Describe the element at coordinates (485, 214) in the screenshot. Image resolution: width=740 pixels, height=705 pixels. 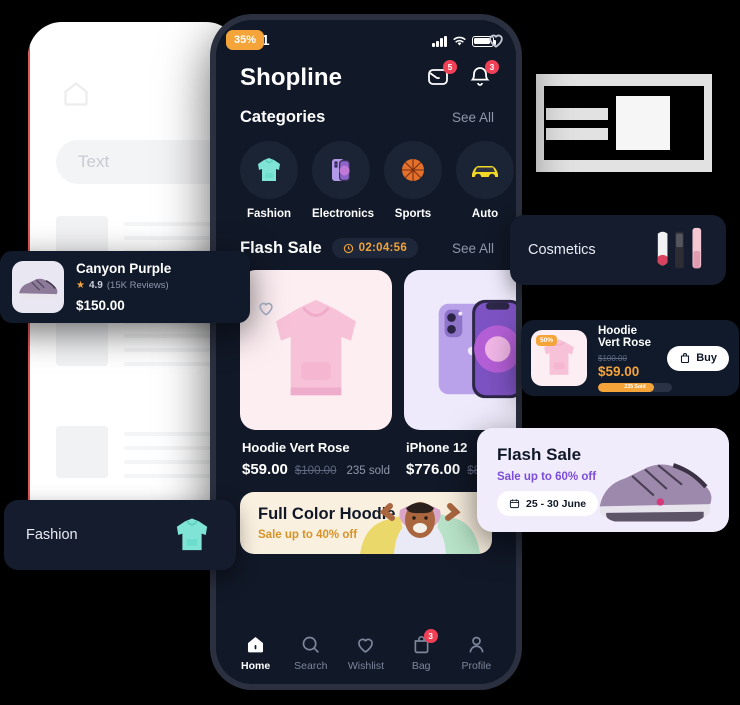
I see `category-label: Auto` at that location.